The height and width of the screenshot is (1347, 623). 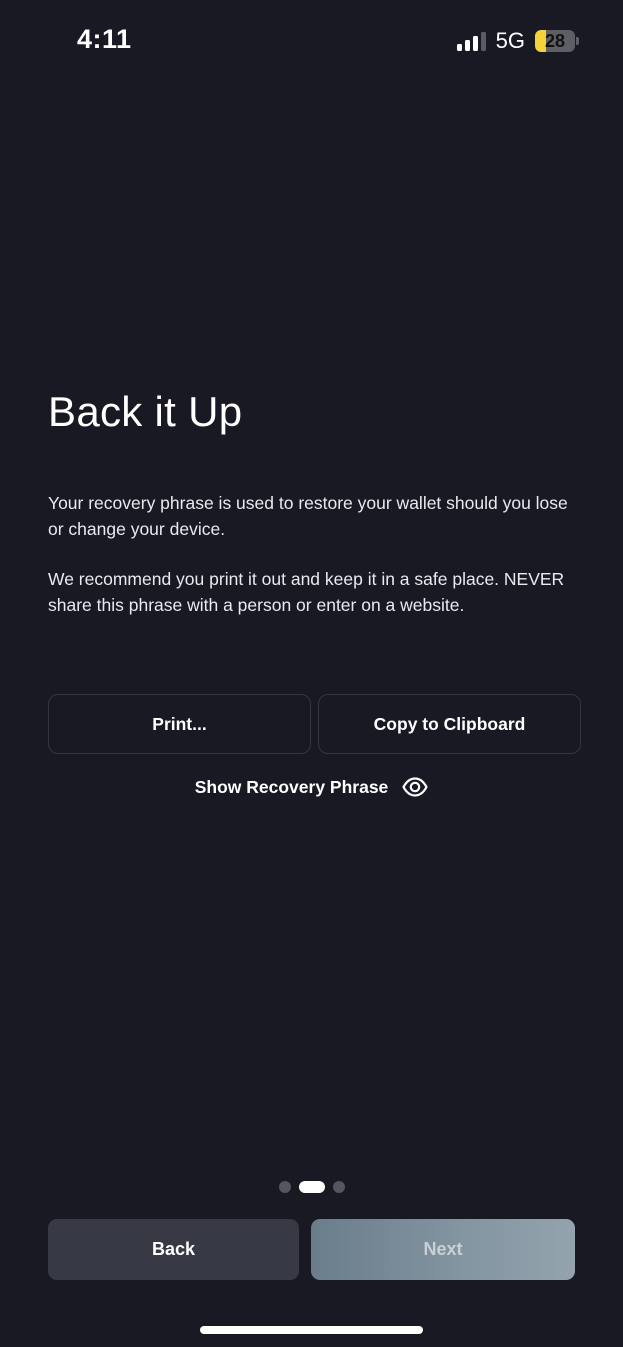 I want to click on battery-icon: 28, so click(x=557, y=41).